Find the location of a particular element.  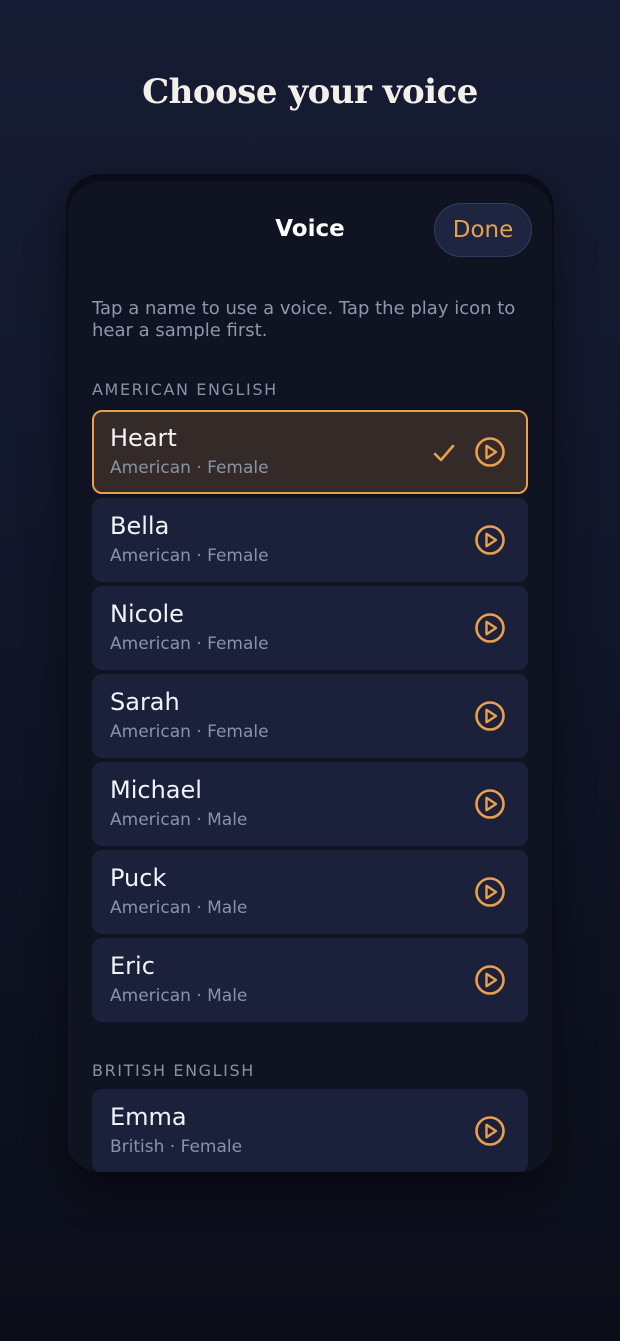

page-headline: Choose your voice is located at coordinates (310, 92).